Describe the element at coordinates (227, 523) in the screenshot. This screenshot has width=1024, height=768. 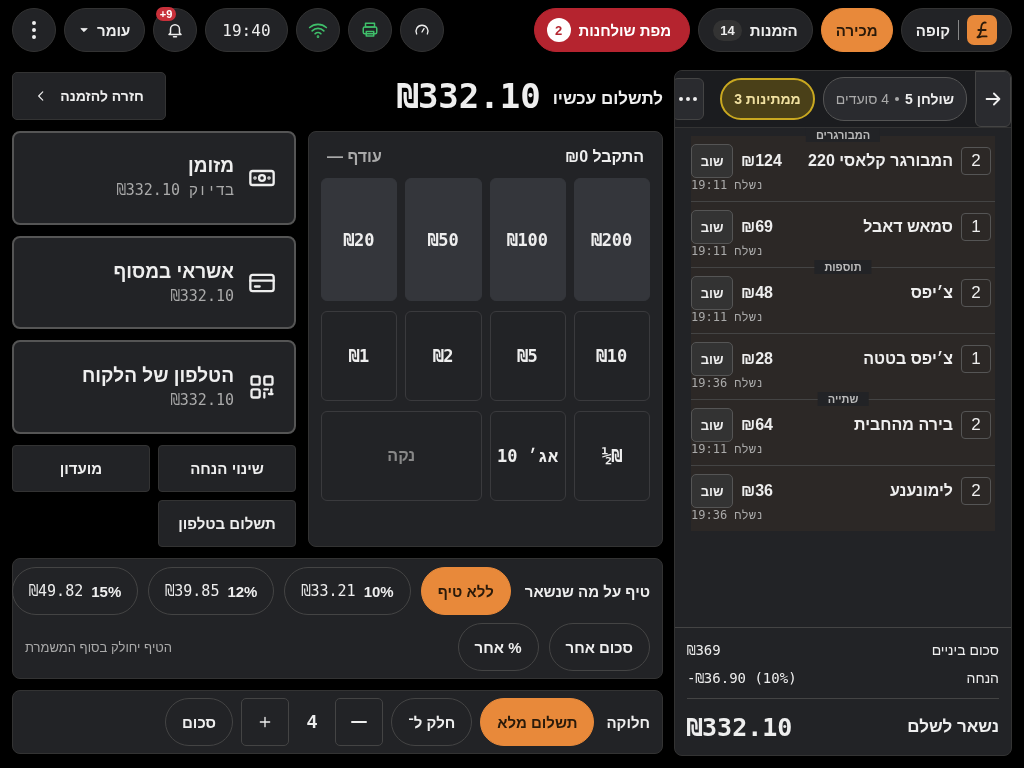
I see `option-button: תשלום בטלפון` at that location.